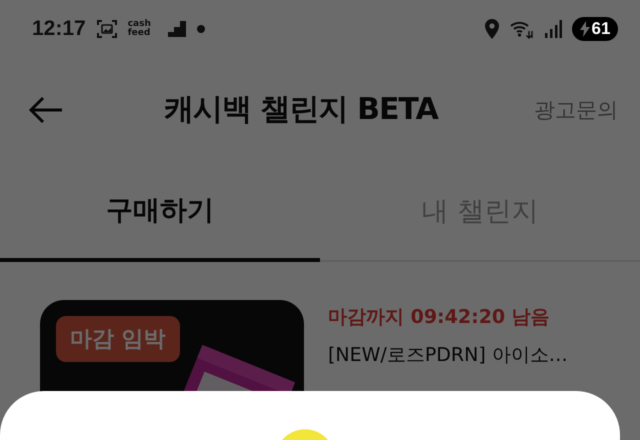 This screenshot has width=640, height=440. I want to click on status-time: 12:17, so click(59, 29).